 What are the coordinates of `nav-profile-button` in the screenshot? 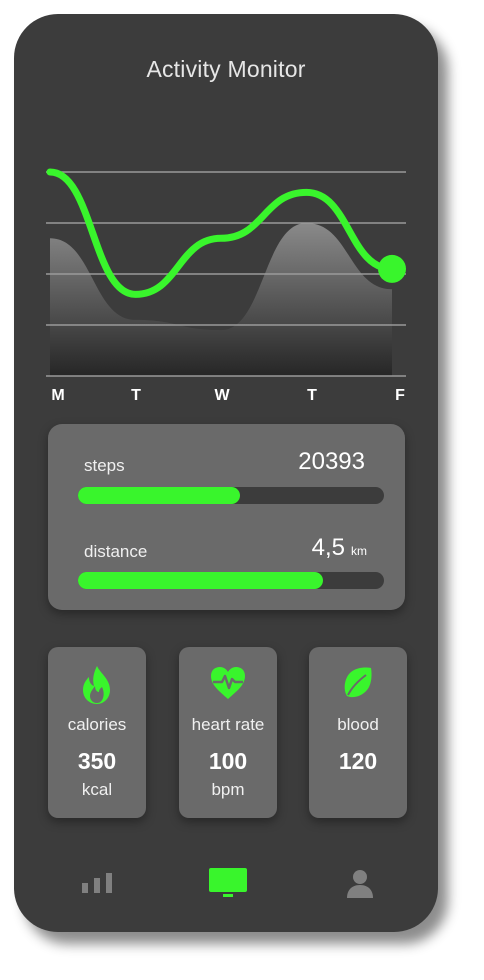 It's located at (360, 883).